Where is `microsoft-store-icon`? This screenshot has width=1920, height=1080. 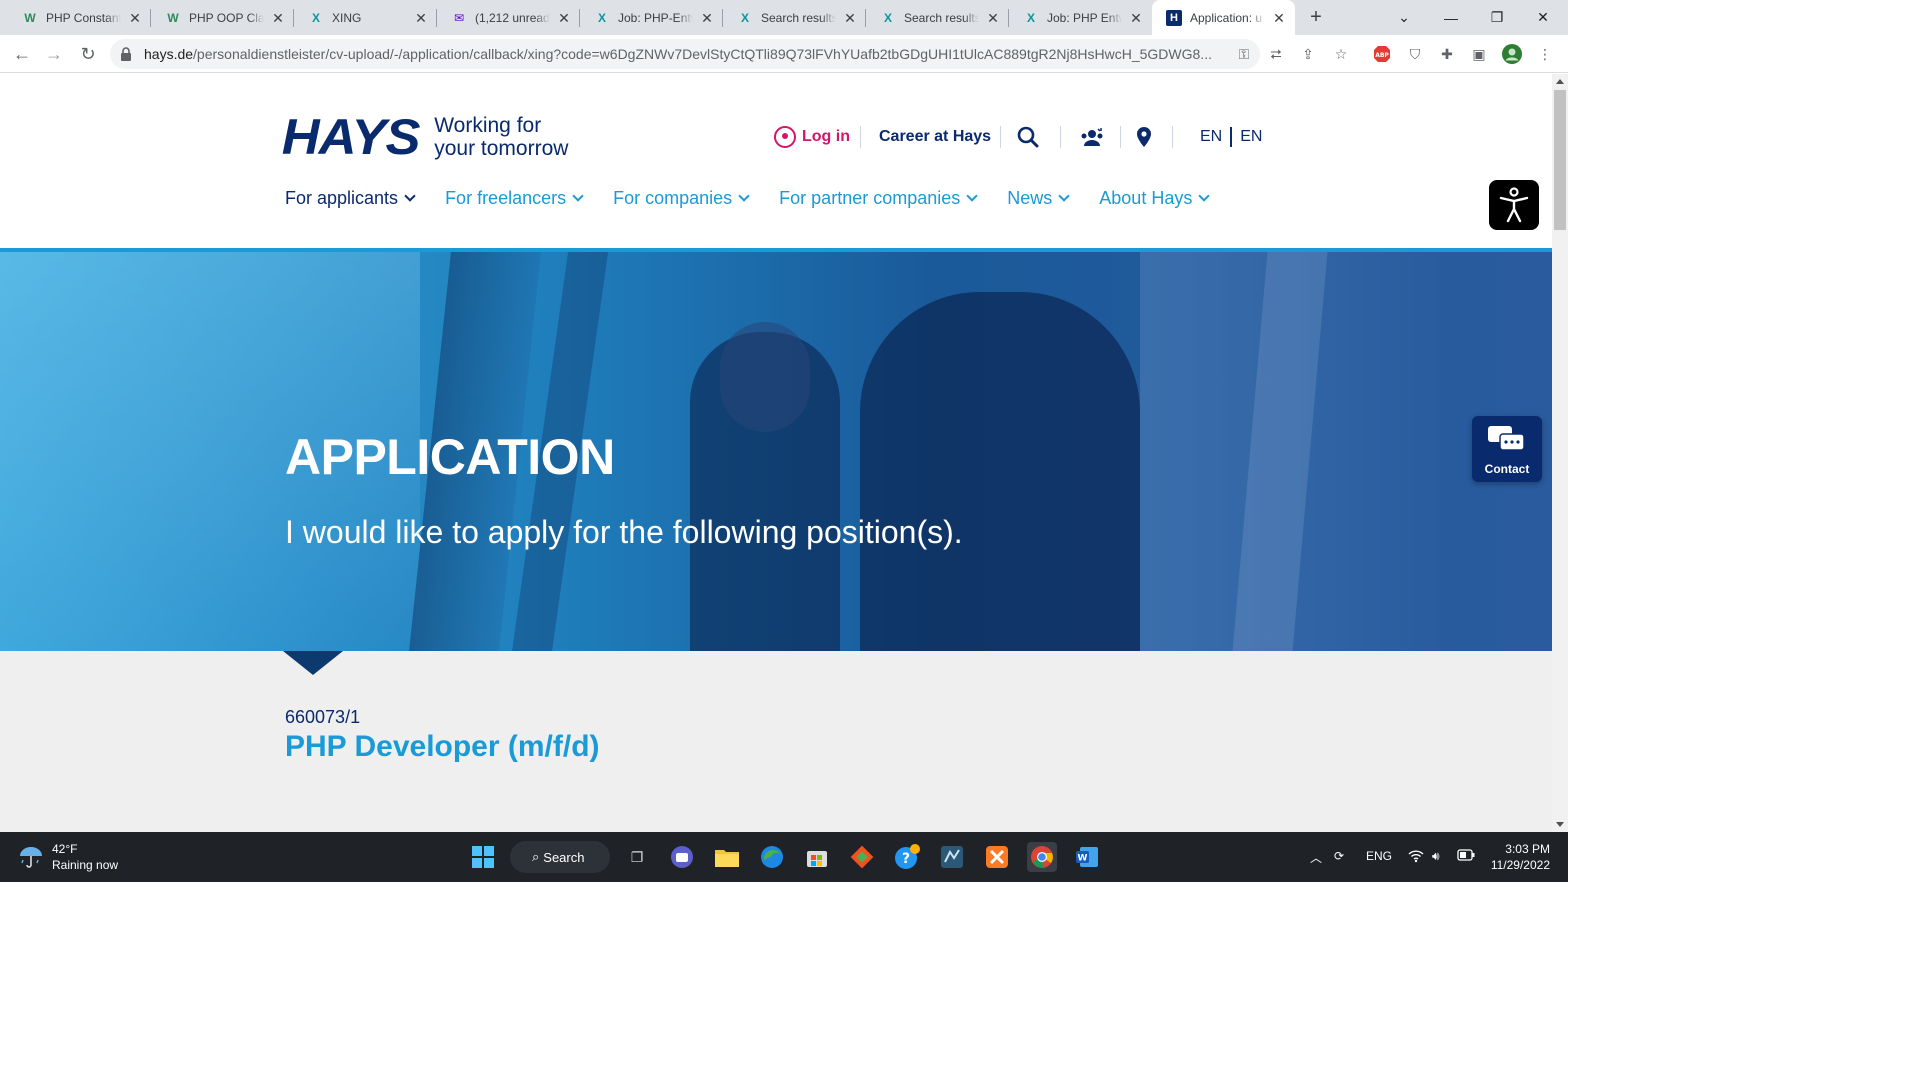 microsoft-store-icon is located at coordinates (817, 857).